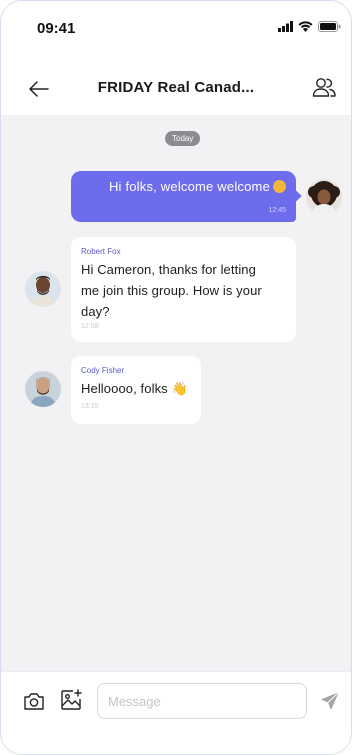 The height and width of the screenshot is (755, 352). What do you see at coordinates (90, 406) in the screenshot?
I see `message-time: 13:15` at bounding box center [90, 406].